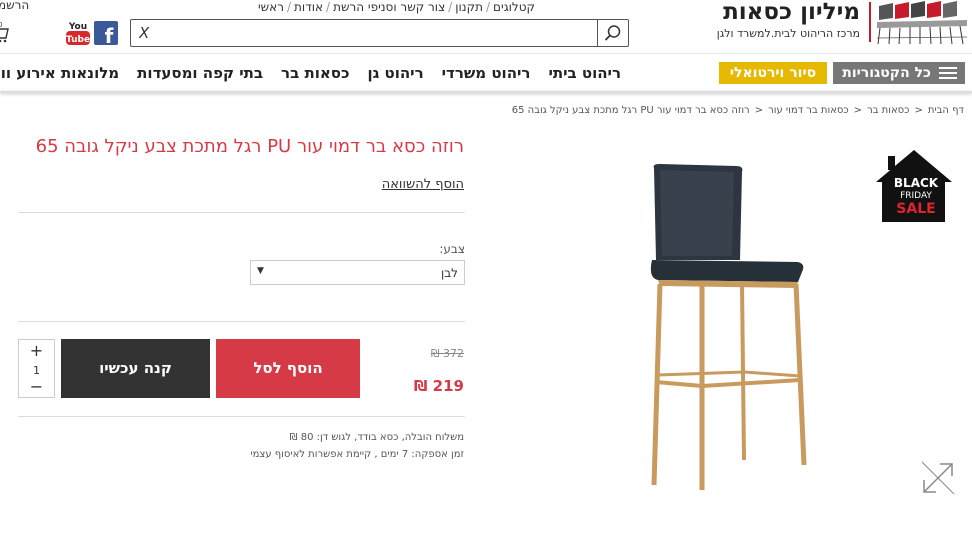 This screenshot has width=972, height=551. Describe the element at coordinates (135, 368) in the screenshot. I see `buy-now-button: קנה עכשיו` at that location.